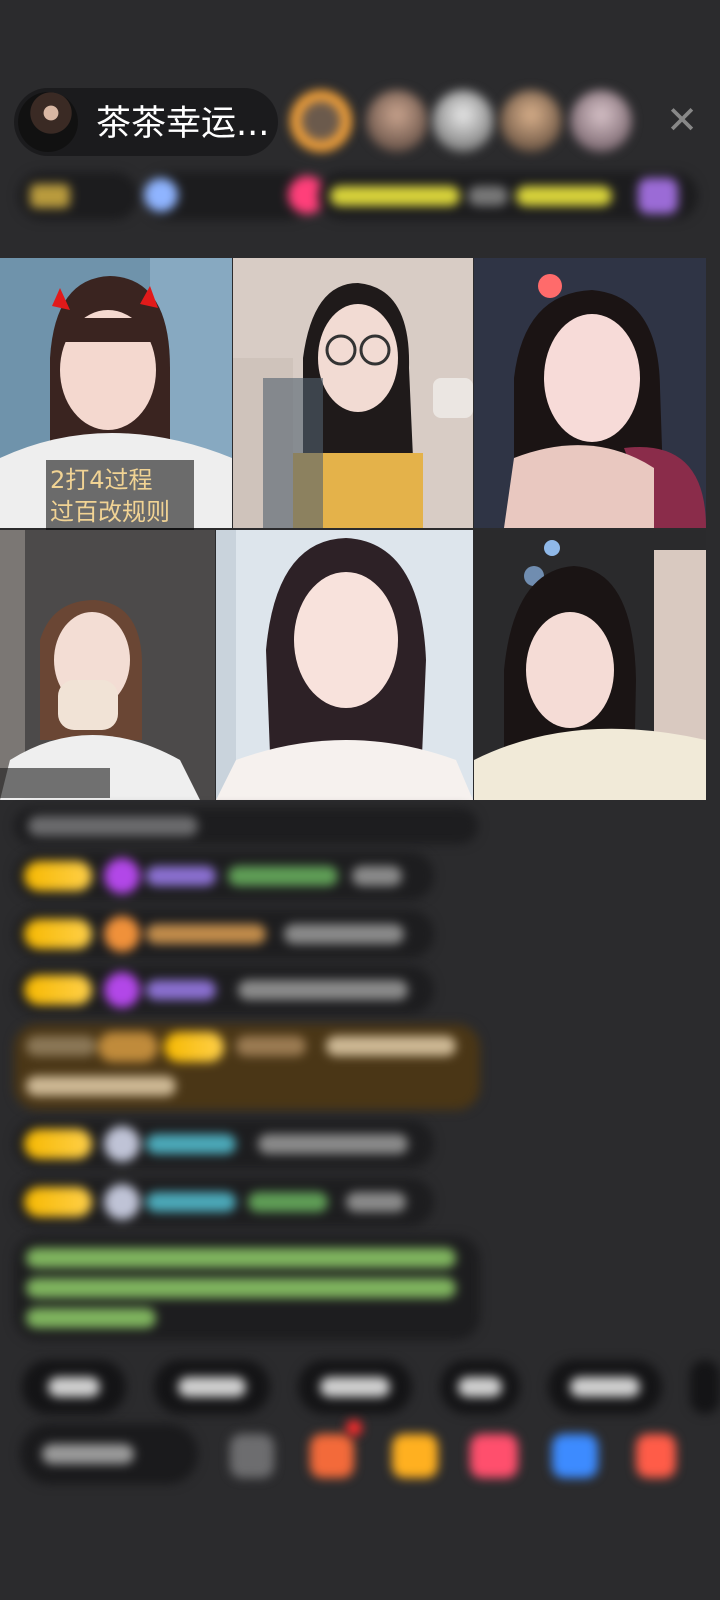 The height and width of the screenshot is (1600, 720). What do you see at coordinates (508, 196) in the screenshot?
I see `task-chip` at bounding box center [508, 196].